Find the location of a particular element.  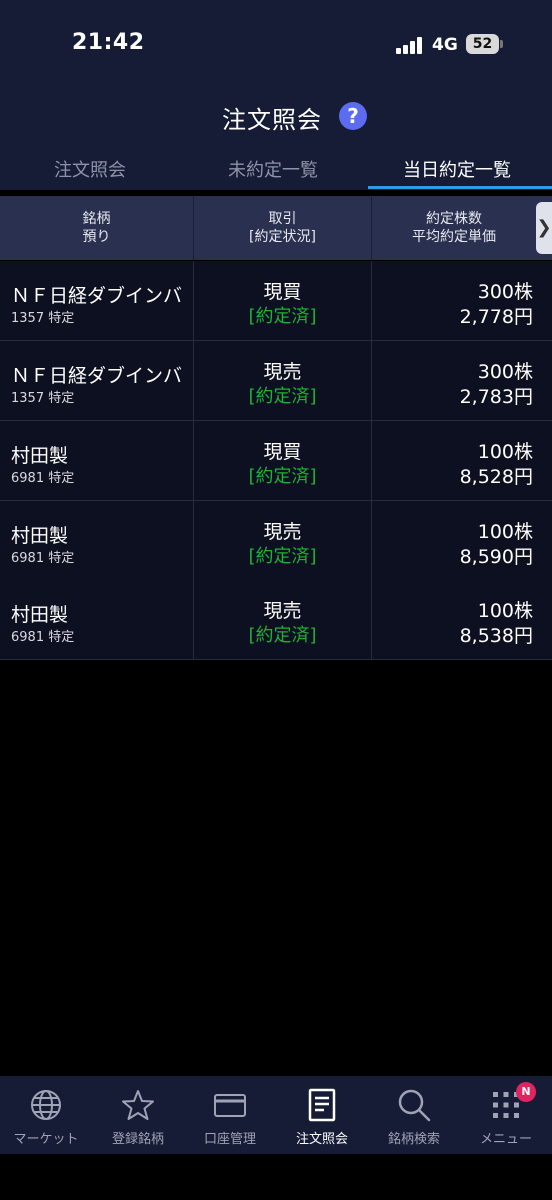

network-type: 4G is located at coordinates (445, 45).